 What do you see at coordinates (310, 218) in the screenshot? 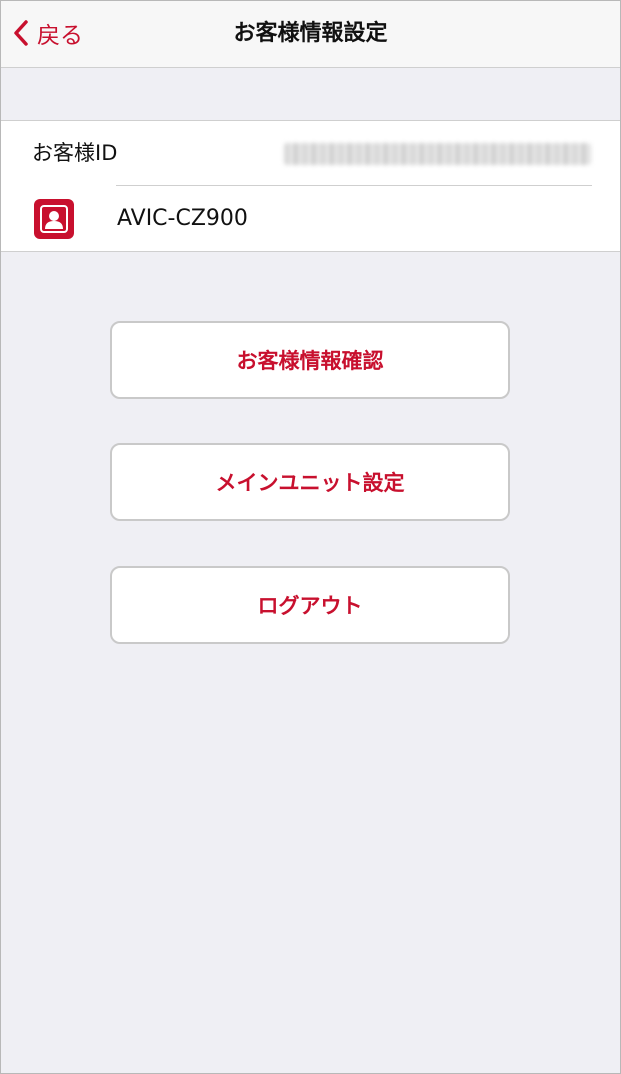
I see `main-unit-row: AVIC-CZ900` at bounding box center [310, 218].